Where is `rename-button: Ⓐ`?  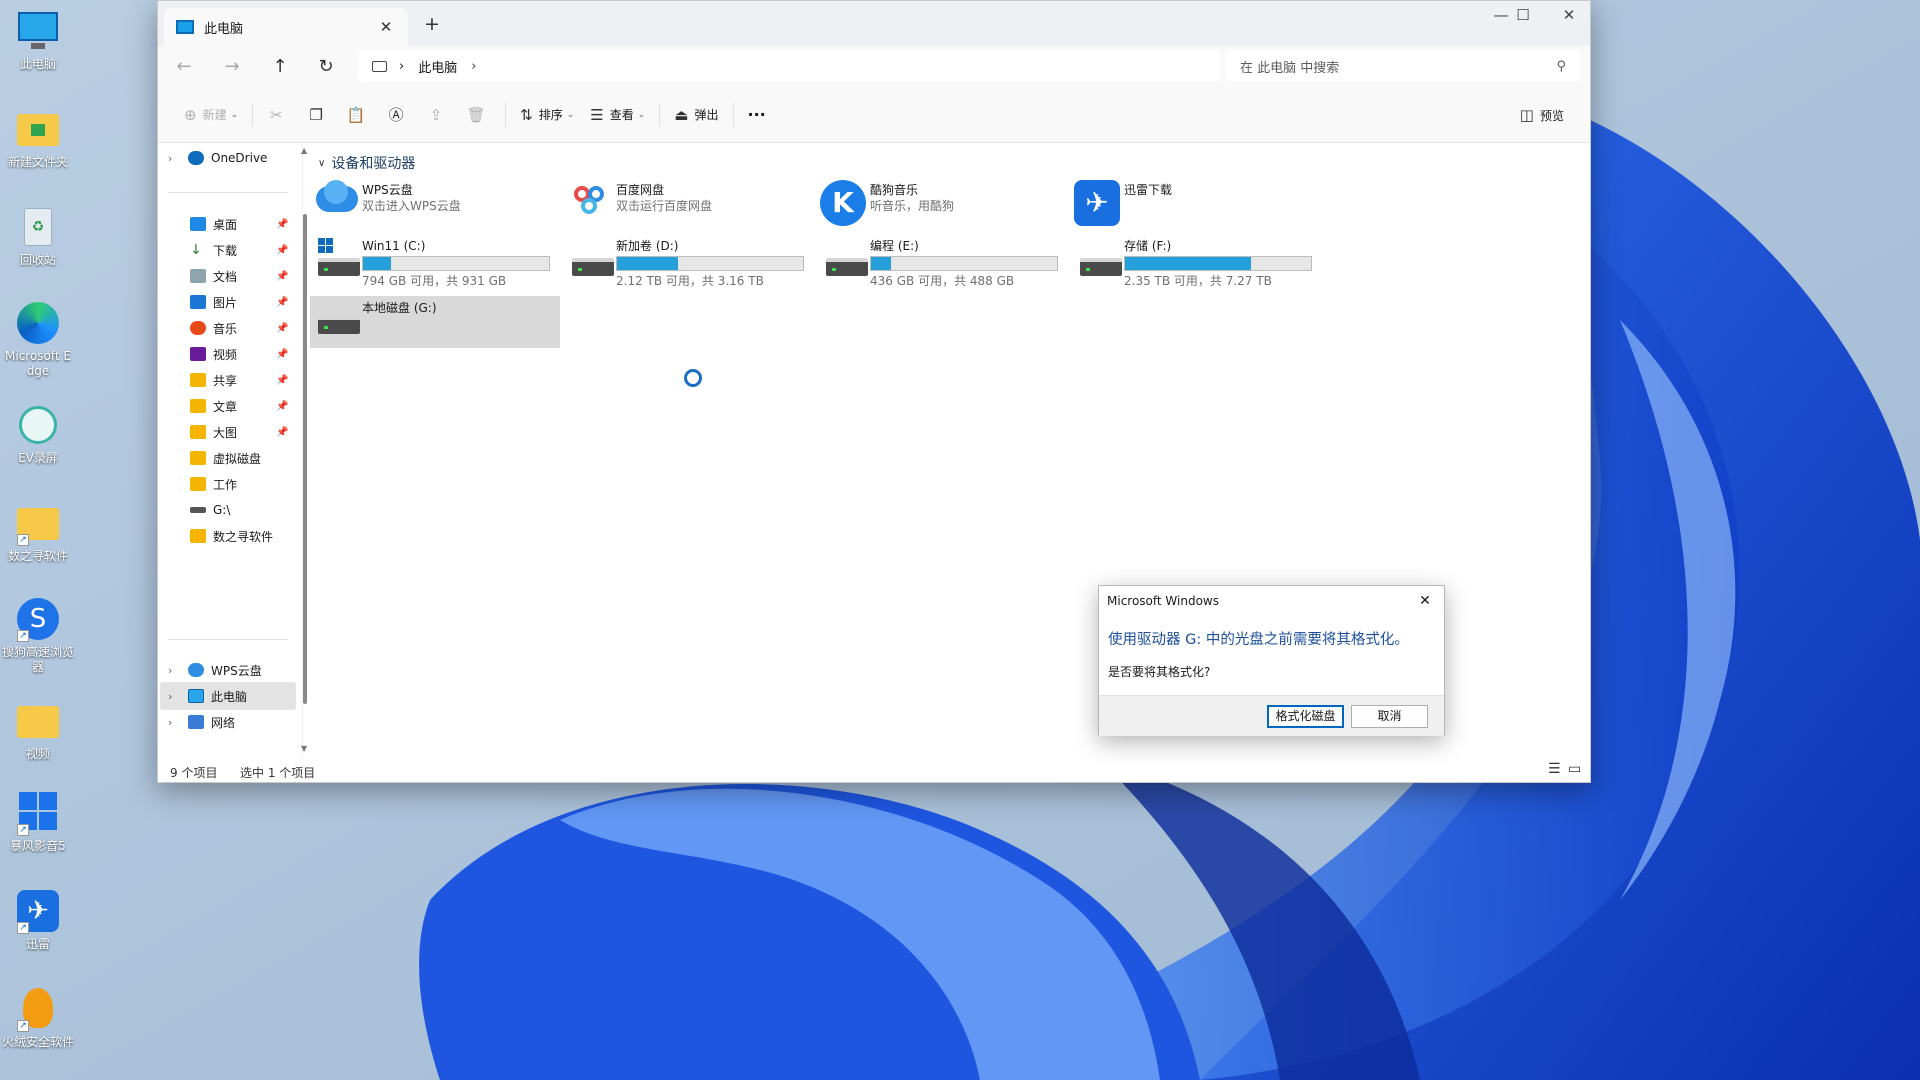 rename-button: Ⓐ is located at coordinates (399, 115).